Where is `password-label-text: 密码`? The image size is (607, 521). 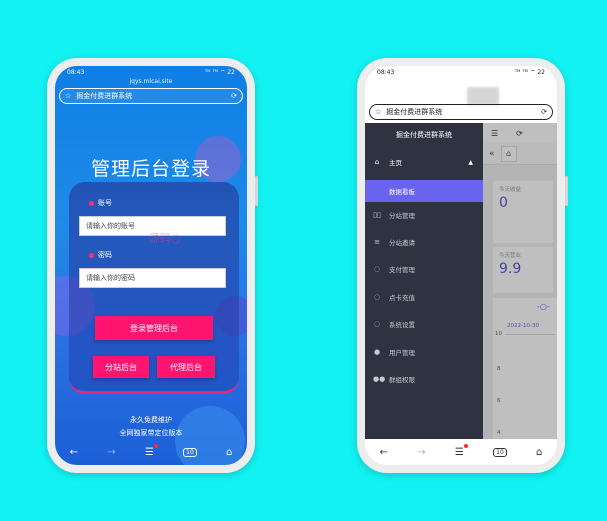 password-label-text: 密码 is located at coordinates (105, 255).